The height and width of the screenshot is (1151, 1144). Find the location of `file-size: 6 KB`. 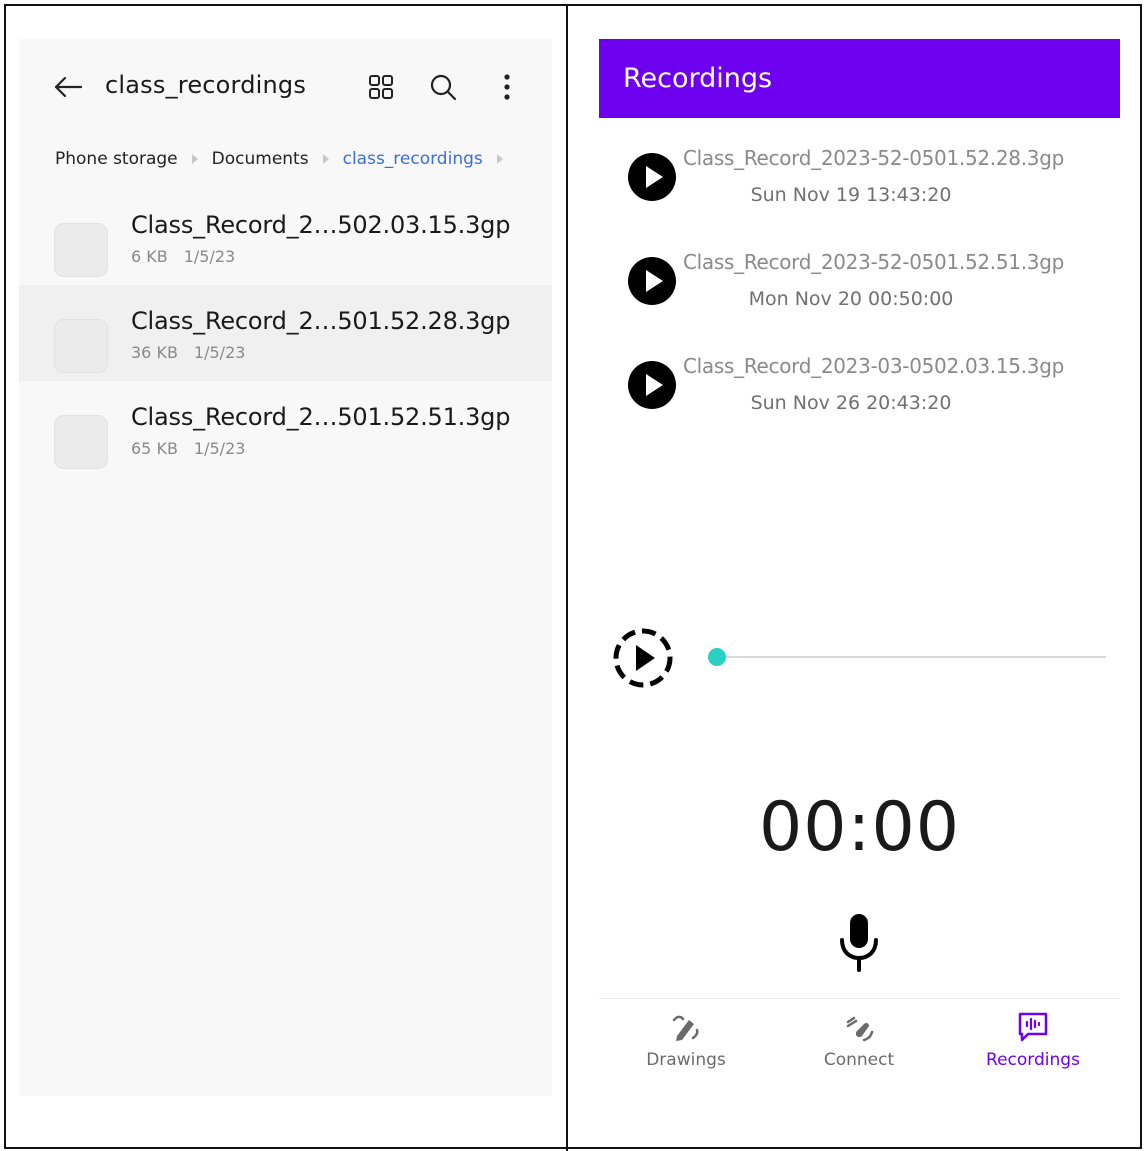

file-size: 6 KB is located at coordinates (149, 256).